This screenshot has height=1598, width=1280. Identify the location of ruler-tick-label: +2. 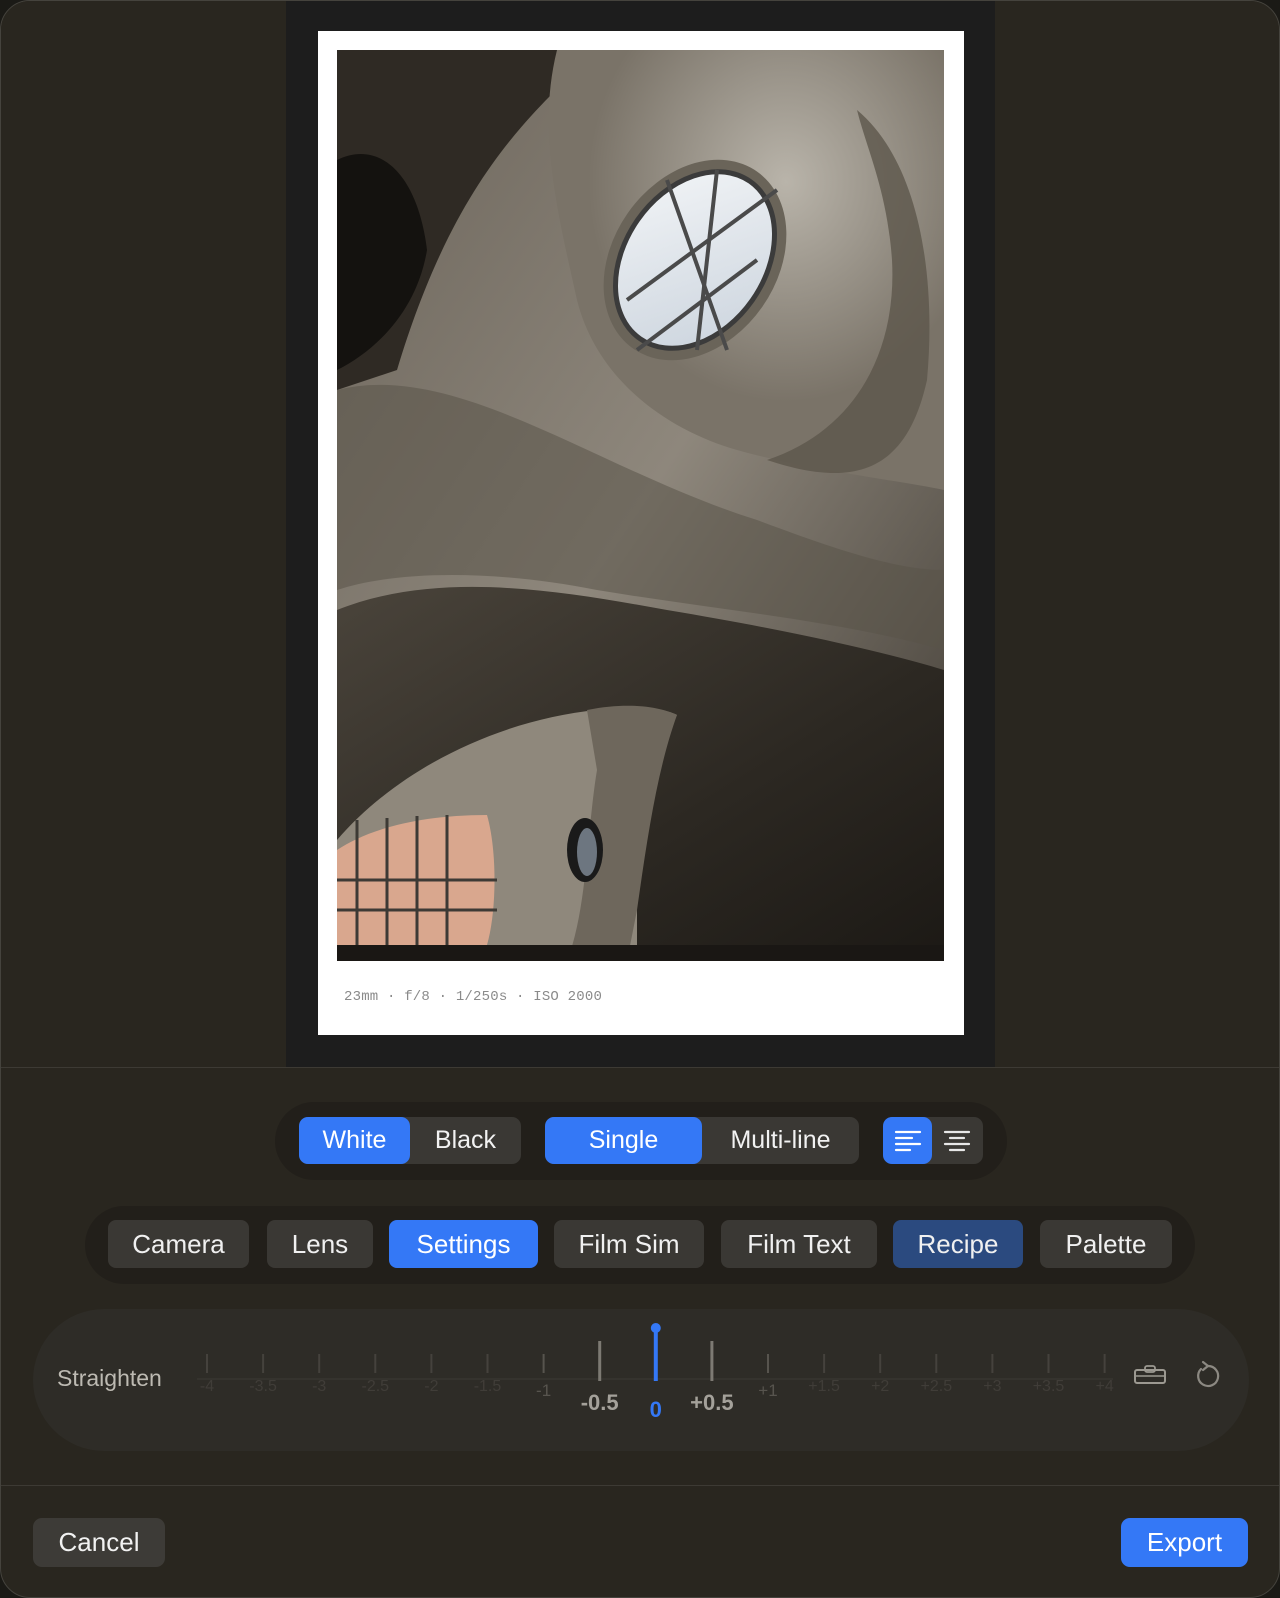
(880, 1386).